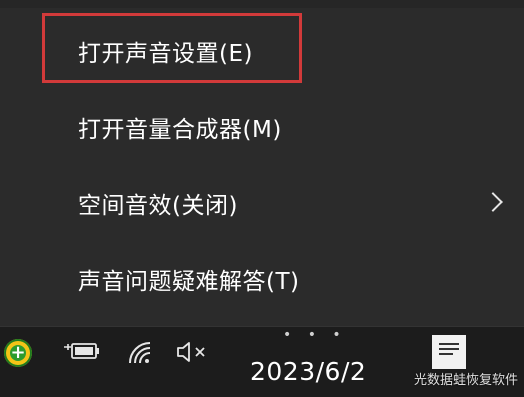 This screenshot has width=524, height=397. I want to click on chevron-right-icon, so click(493, 202).